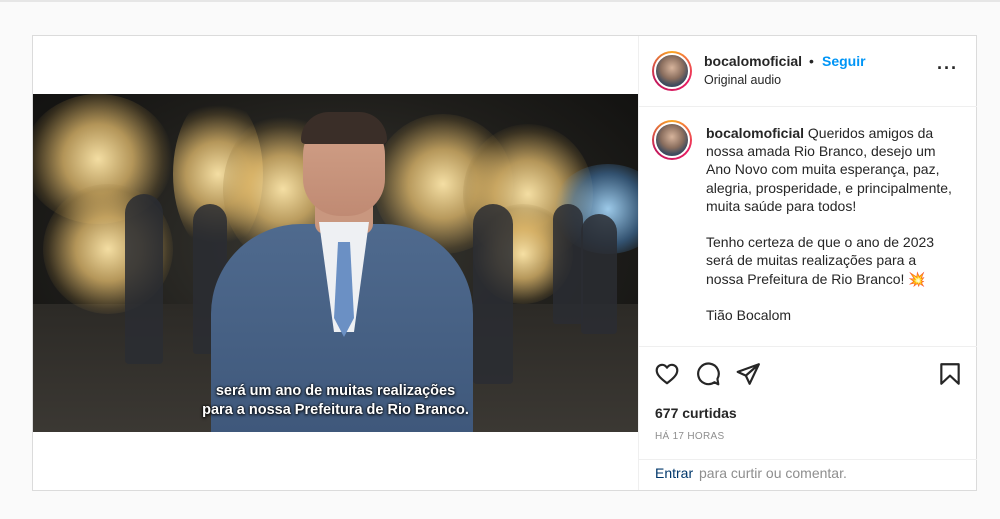  Describe the element at coordinates (500, 1) in the screenshot. I see `top-border` at that location.